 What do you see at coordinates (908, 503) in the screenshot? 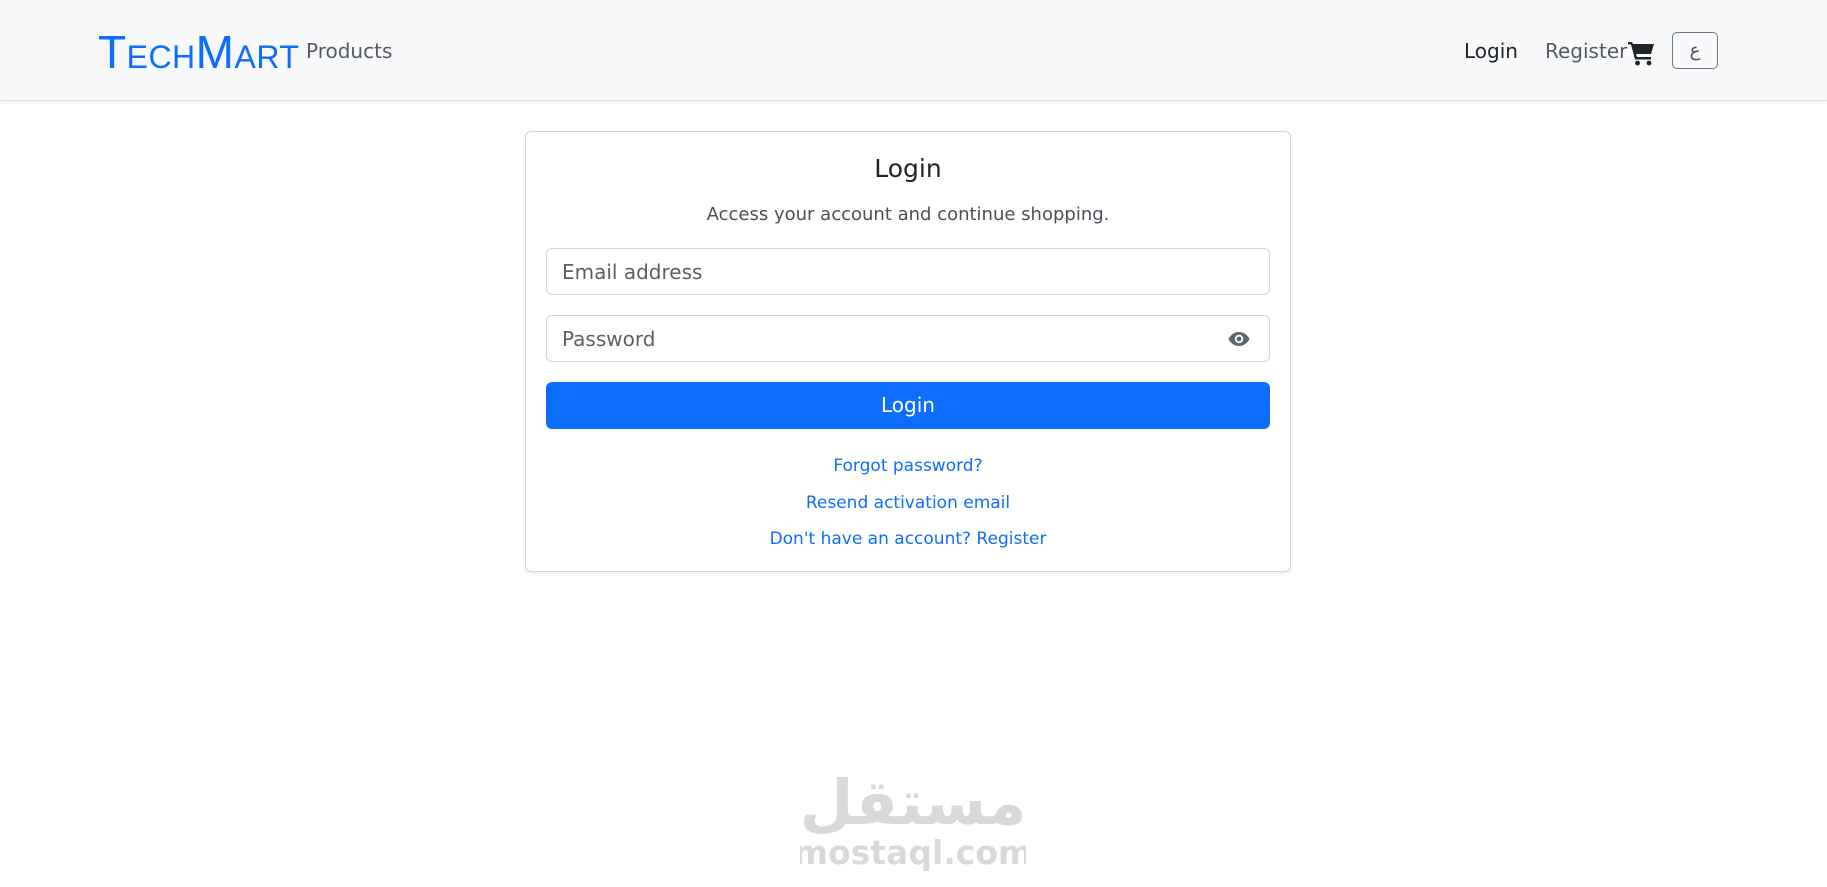
I see `resend-activation-link: Resend activation email` at bounding box center [908, 503].